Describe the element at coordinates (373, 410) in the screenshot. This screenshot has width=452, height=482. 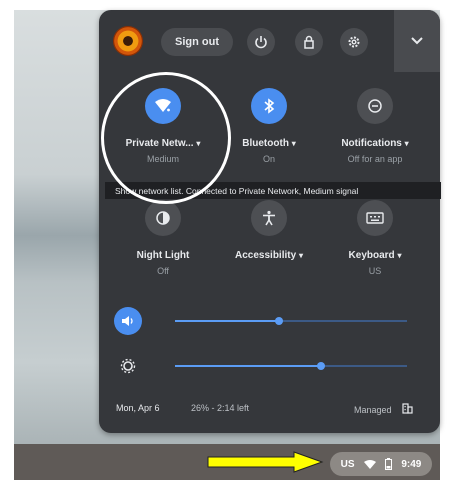
I see `managed-text: Managed` at that location.